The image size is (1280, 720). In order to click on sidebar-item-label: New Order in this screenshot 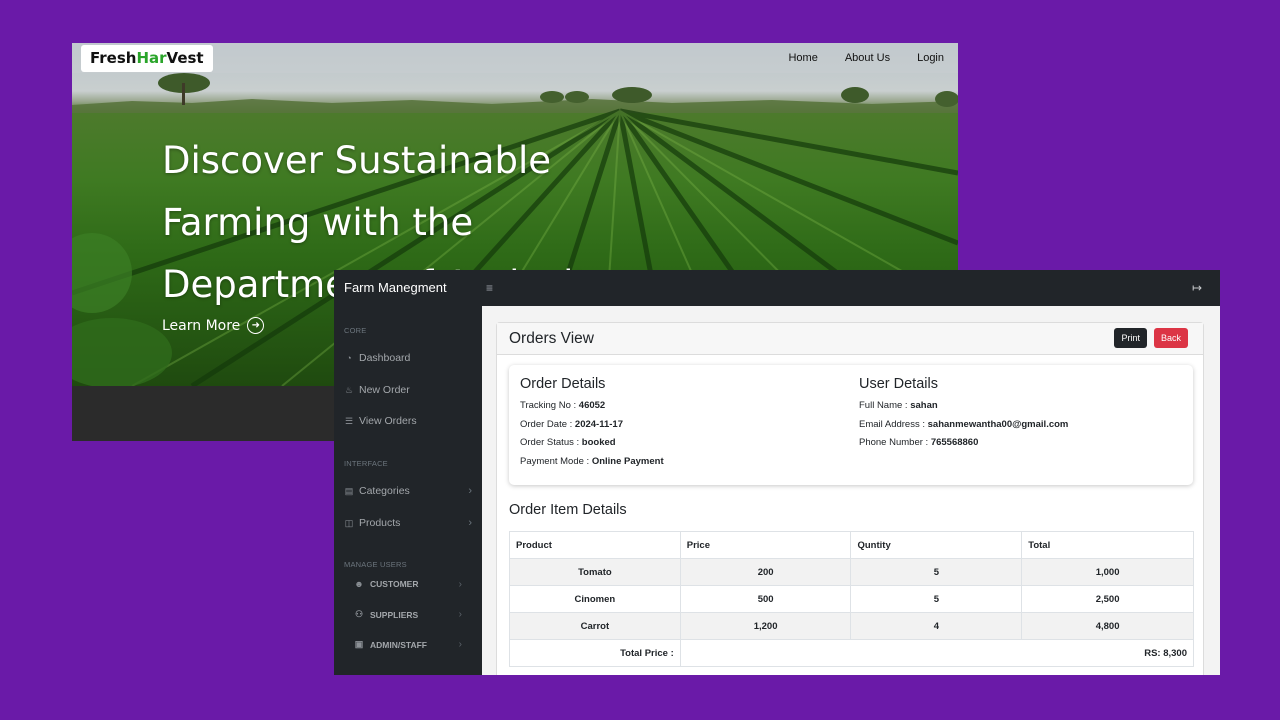, I will do `click(384, 390)`.